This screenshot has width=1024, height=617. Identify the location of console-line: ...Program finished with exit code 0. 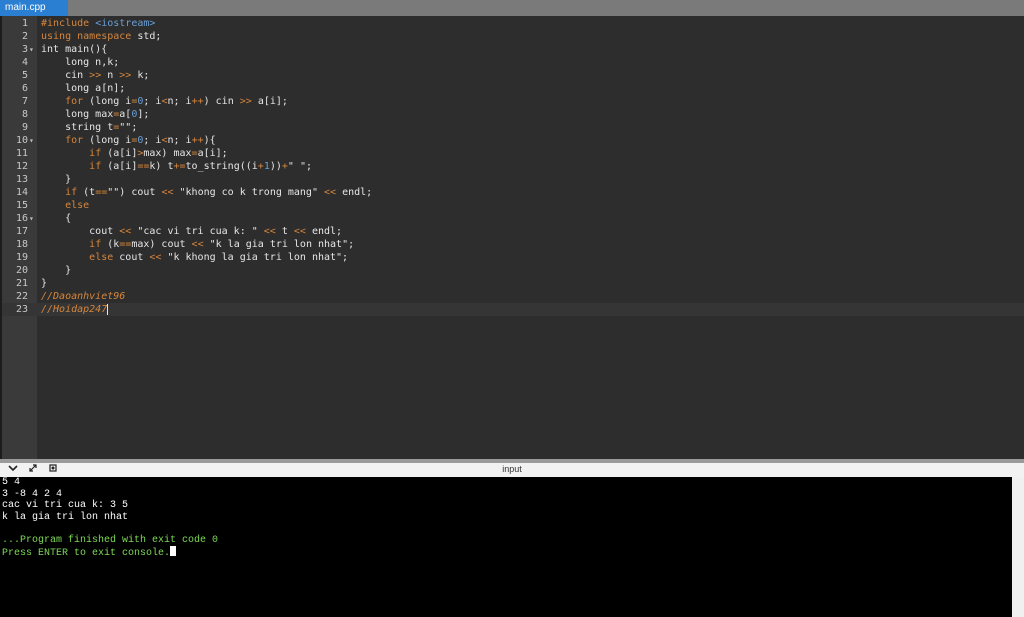
(110, 540).